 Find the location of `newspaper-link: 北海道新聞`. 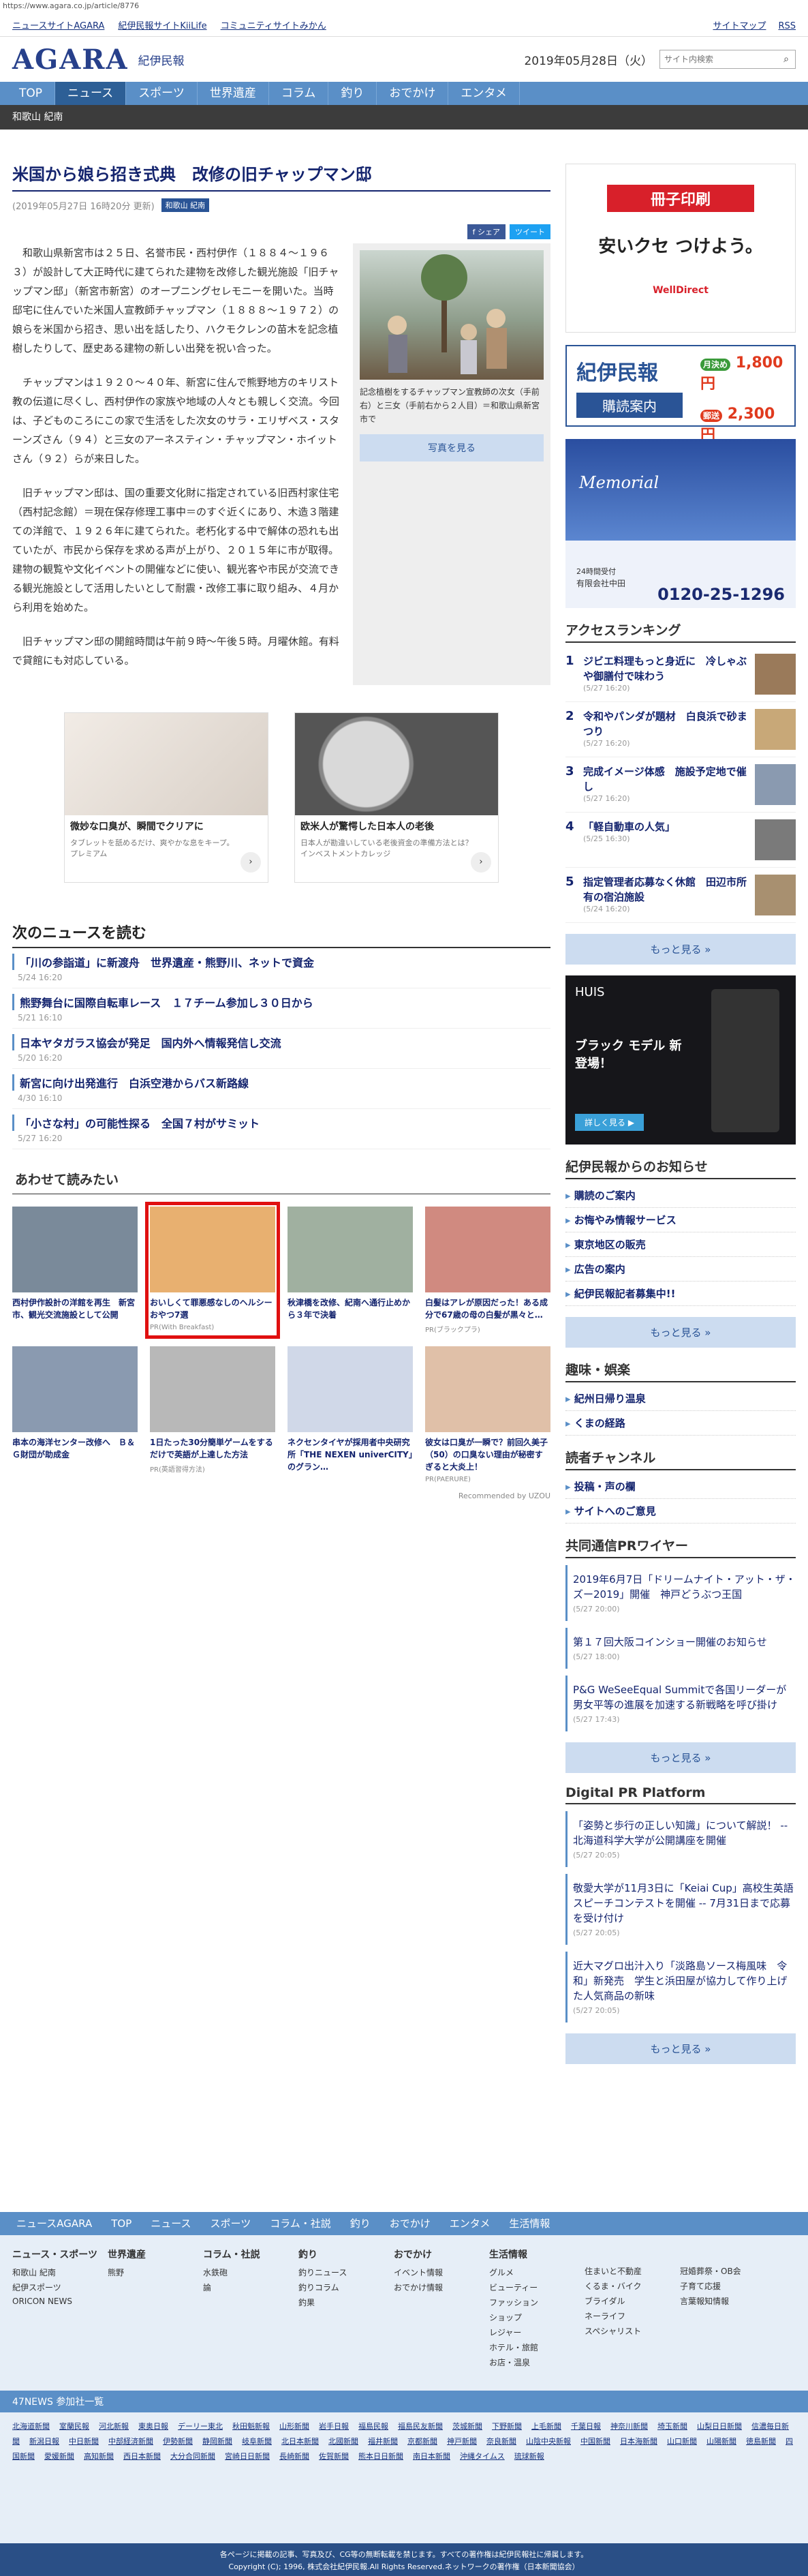

newspaper-link: 北海道新聞 is located at coordinates (31, 2427).